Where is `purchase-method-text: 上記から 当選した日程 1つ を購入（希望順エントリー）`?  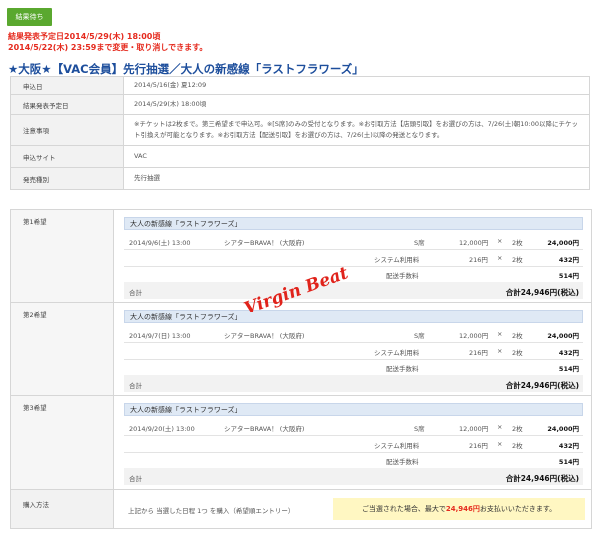
purchase-method-text: 上記から 当選した日程 1つ を購入（希望順エントリー） is located at coordinates (211, 511).